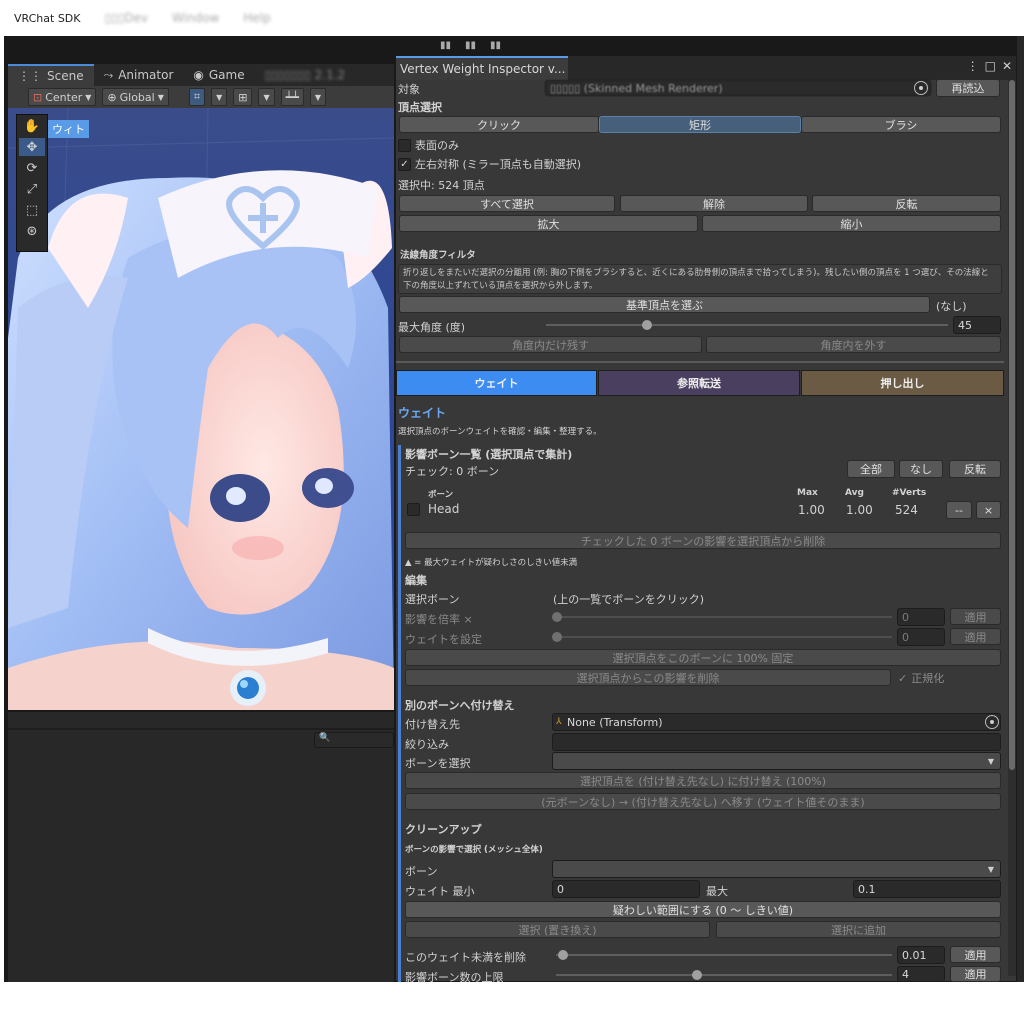 The image size is (1024, 1024). I want to click on window-tab-icon: ▮▮, so click(445, 45).